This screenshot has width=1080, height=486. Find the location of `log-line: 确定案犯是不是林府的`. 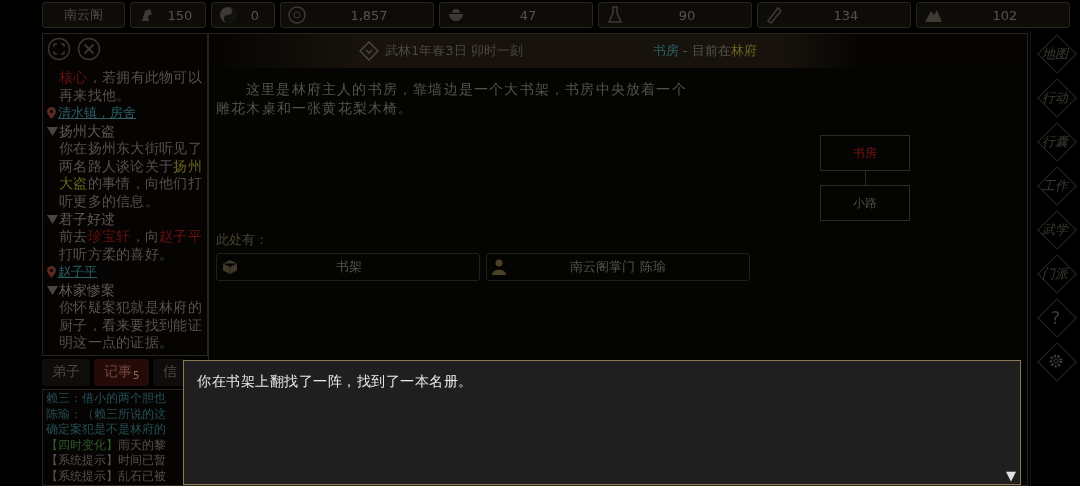

log-line: 确定案犯是不是林府的 is located at coordinates (106, 430).